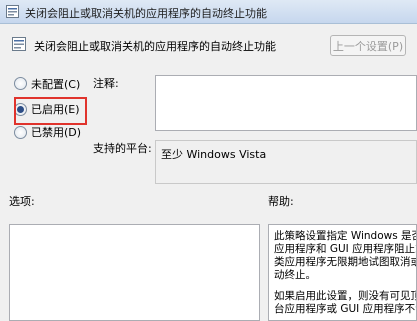 Image resolution: width=417 pixels, height=321 pixels. Describe the element at coordinates (345, 262) in the screenshot. I see `help-line: 类应用程序无限期地试图取消或` at that location.